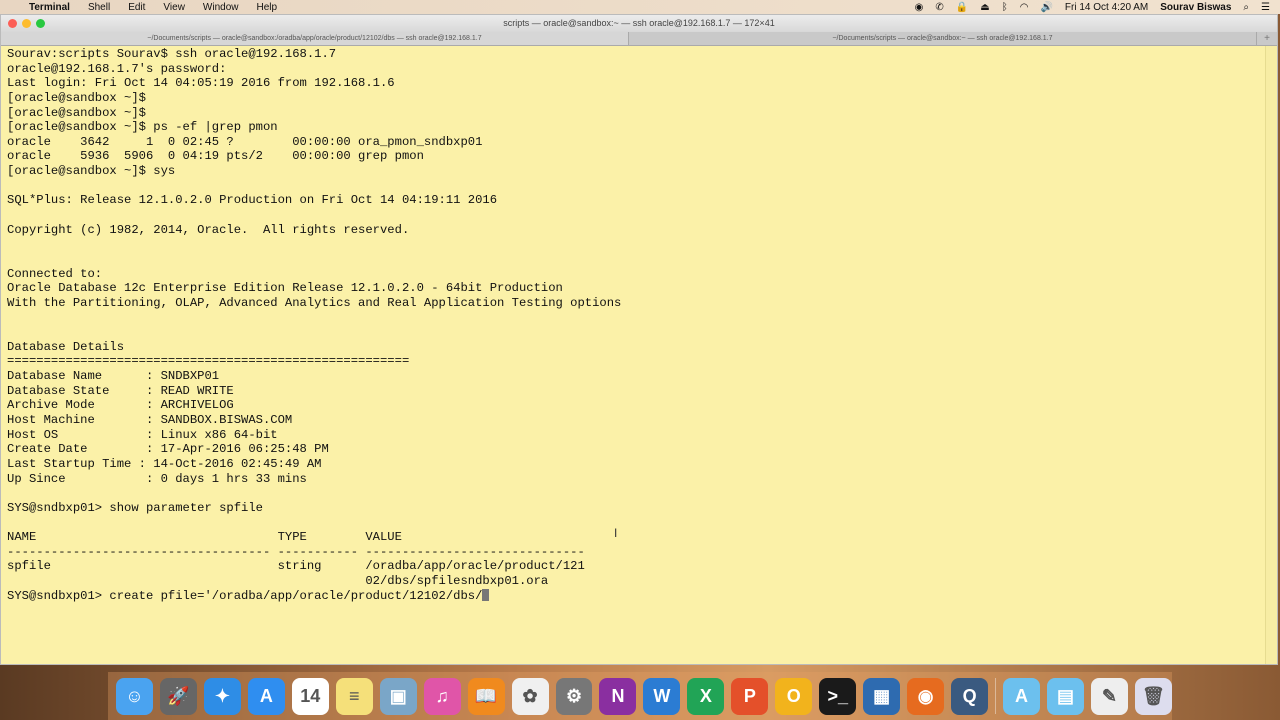 This screenshot has height=720, width=1280. What do you see at coordinates (120, 390) in the screenshot?
I see `terminal-line: Database State : READ WRITE` at bounding box center [120, 390].